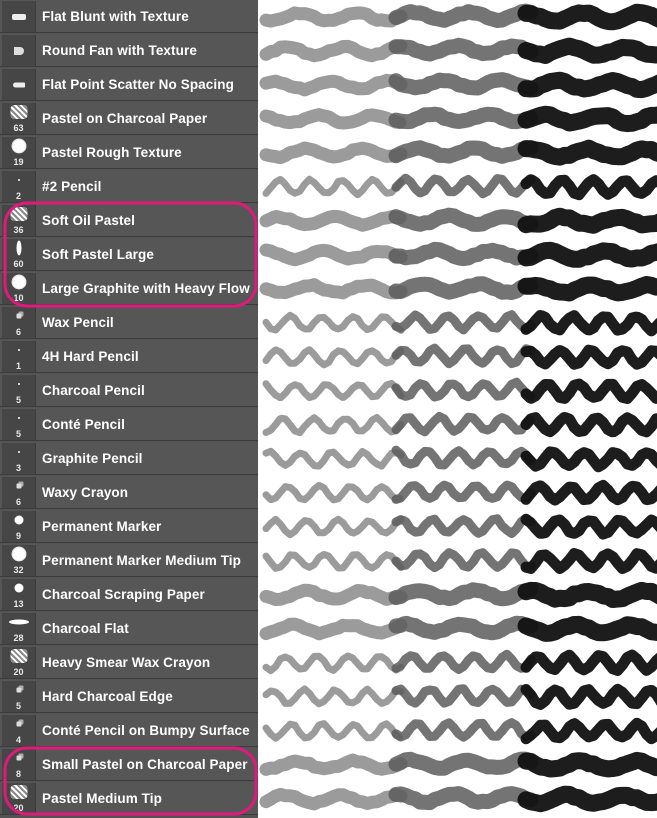 The image size is (657, 818). What do you see at coordinates (18, 502) in the screenshot?
I see `brush-size-label: 6` at bounding box center [18, 502].